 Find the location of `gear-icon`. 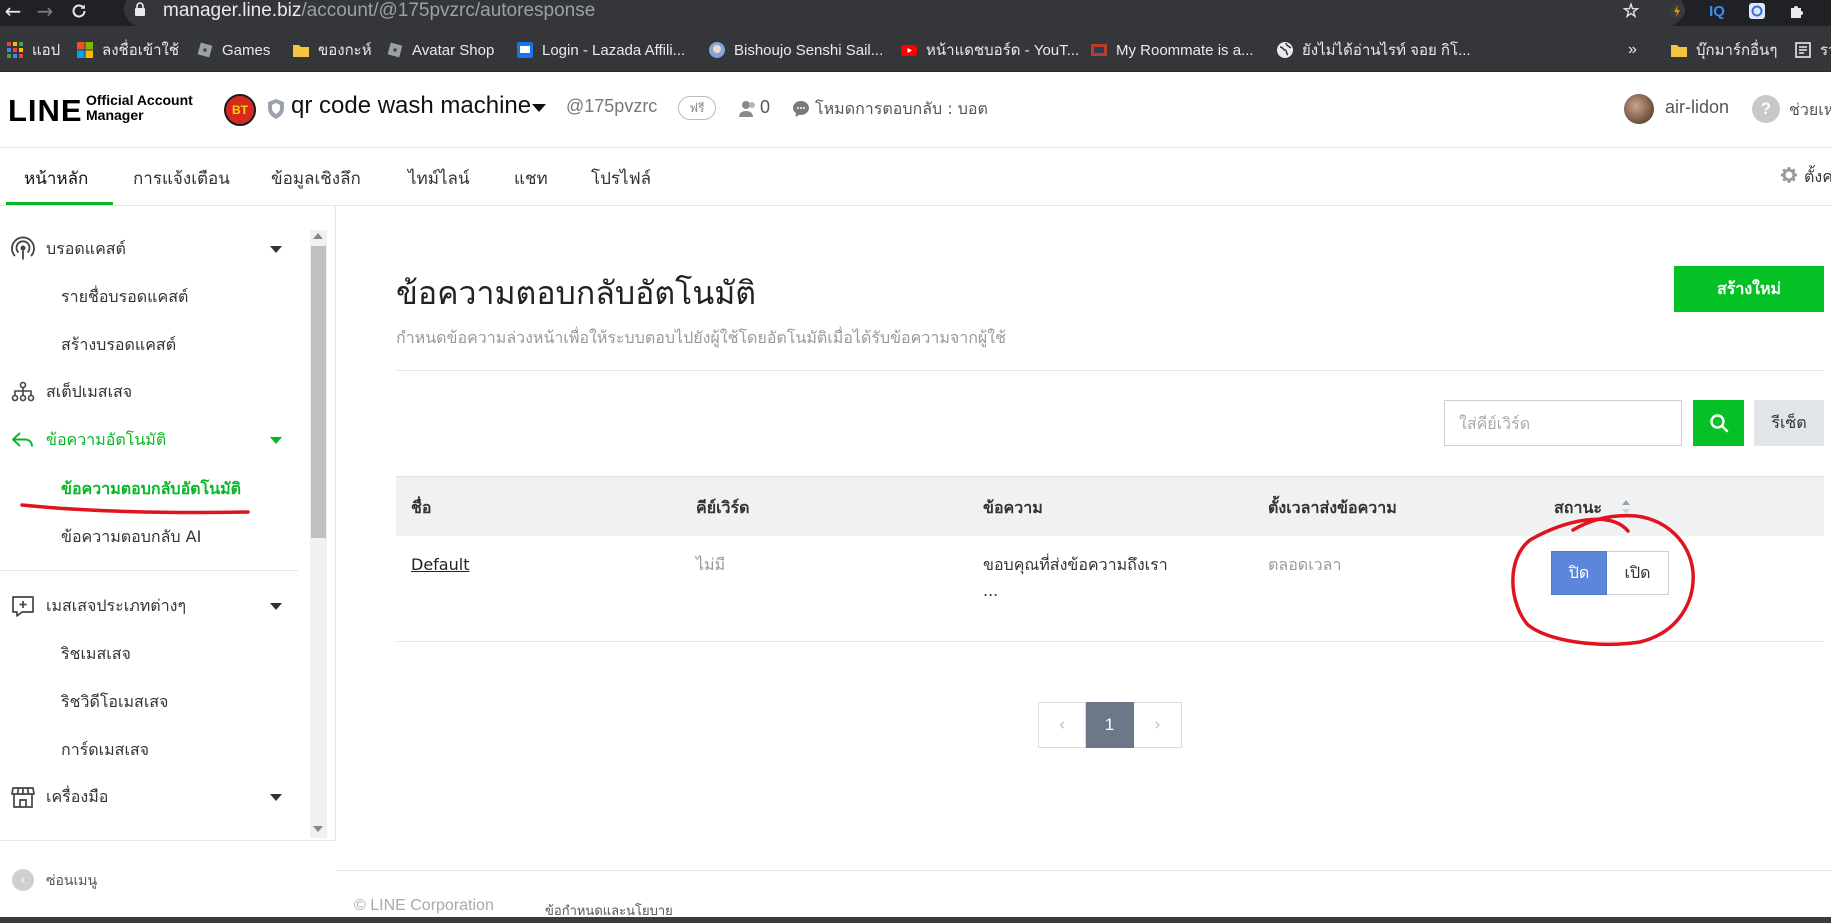

gear-icon is located at coordinates (1789, 175).